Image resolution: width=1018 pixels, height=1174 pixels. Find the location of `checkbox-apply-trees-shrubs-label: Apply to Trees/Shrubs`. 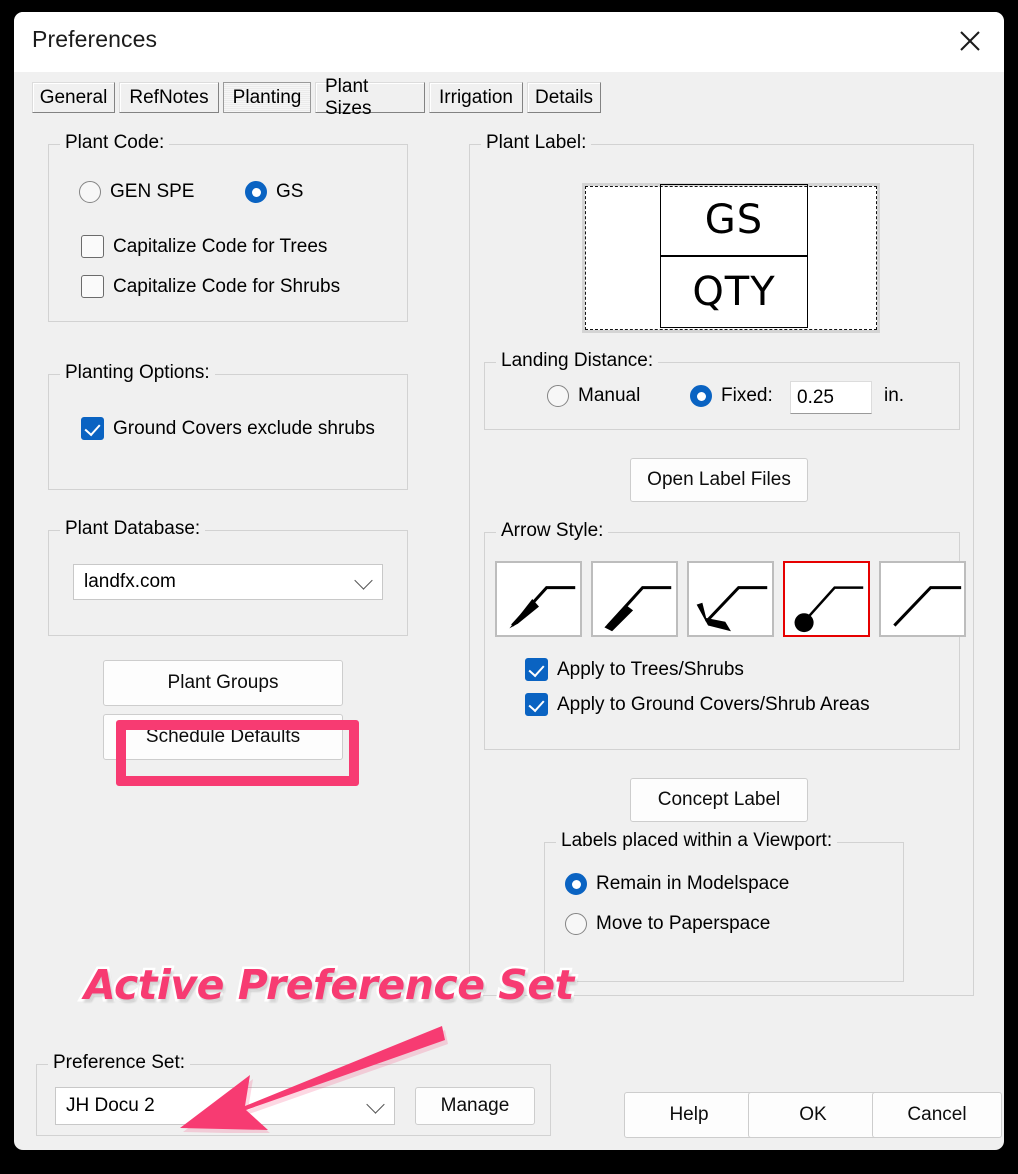

checkbox-apply-trees-shrubs-label: Apply to Trees/Shrubs is located at coordinates (650, 669).